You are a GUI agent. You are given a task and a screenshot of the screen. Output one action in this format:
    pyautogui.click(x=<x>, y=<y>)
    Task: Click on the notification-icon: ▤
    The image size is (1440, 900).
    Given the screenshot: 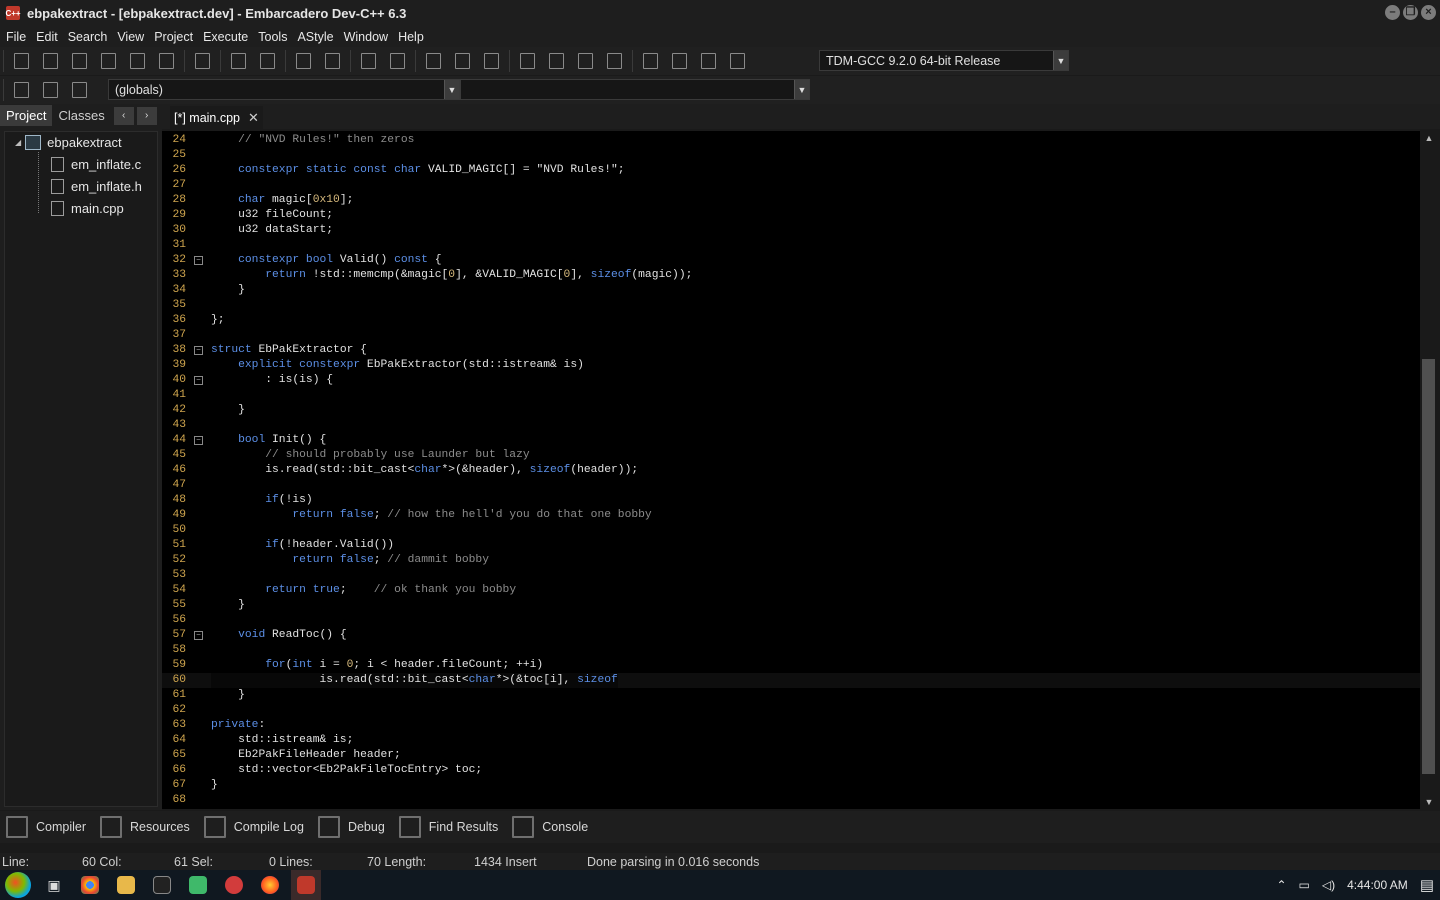 What is the action you would take?
    pyautogui.click(x=1427, y=885)
    